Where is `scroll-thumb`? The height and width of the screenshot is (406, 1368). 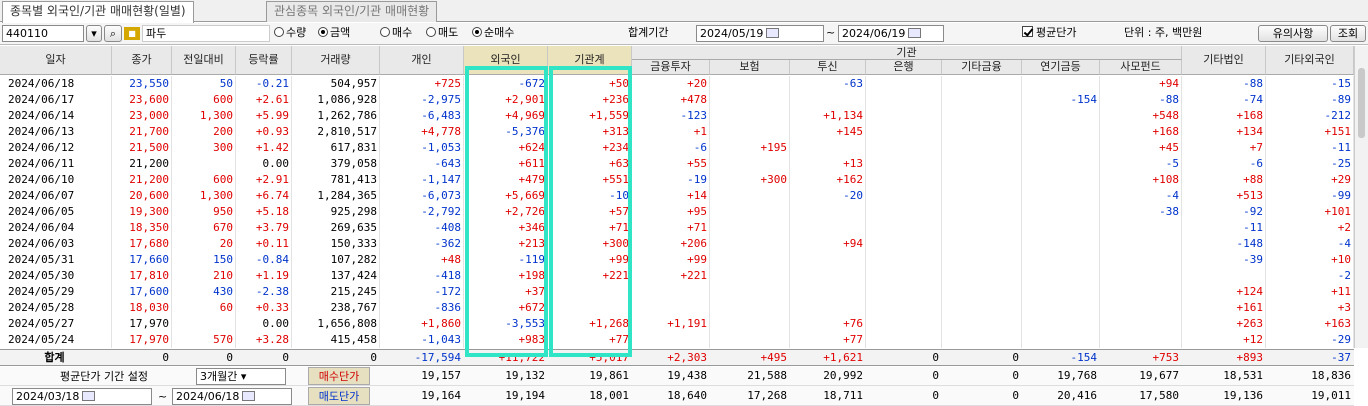
scroll-thumb is located at coordinates (1361, 103).